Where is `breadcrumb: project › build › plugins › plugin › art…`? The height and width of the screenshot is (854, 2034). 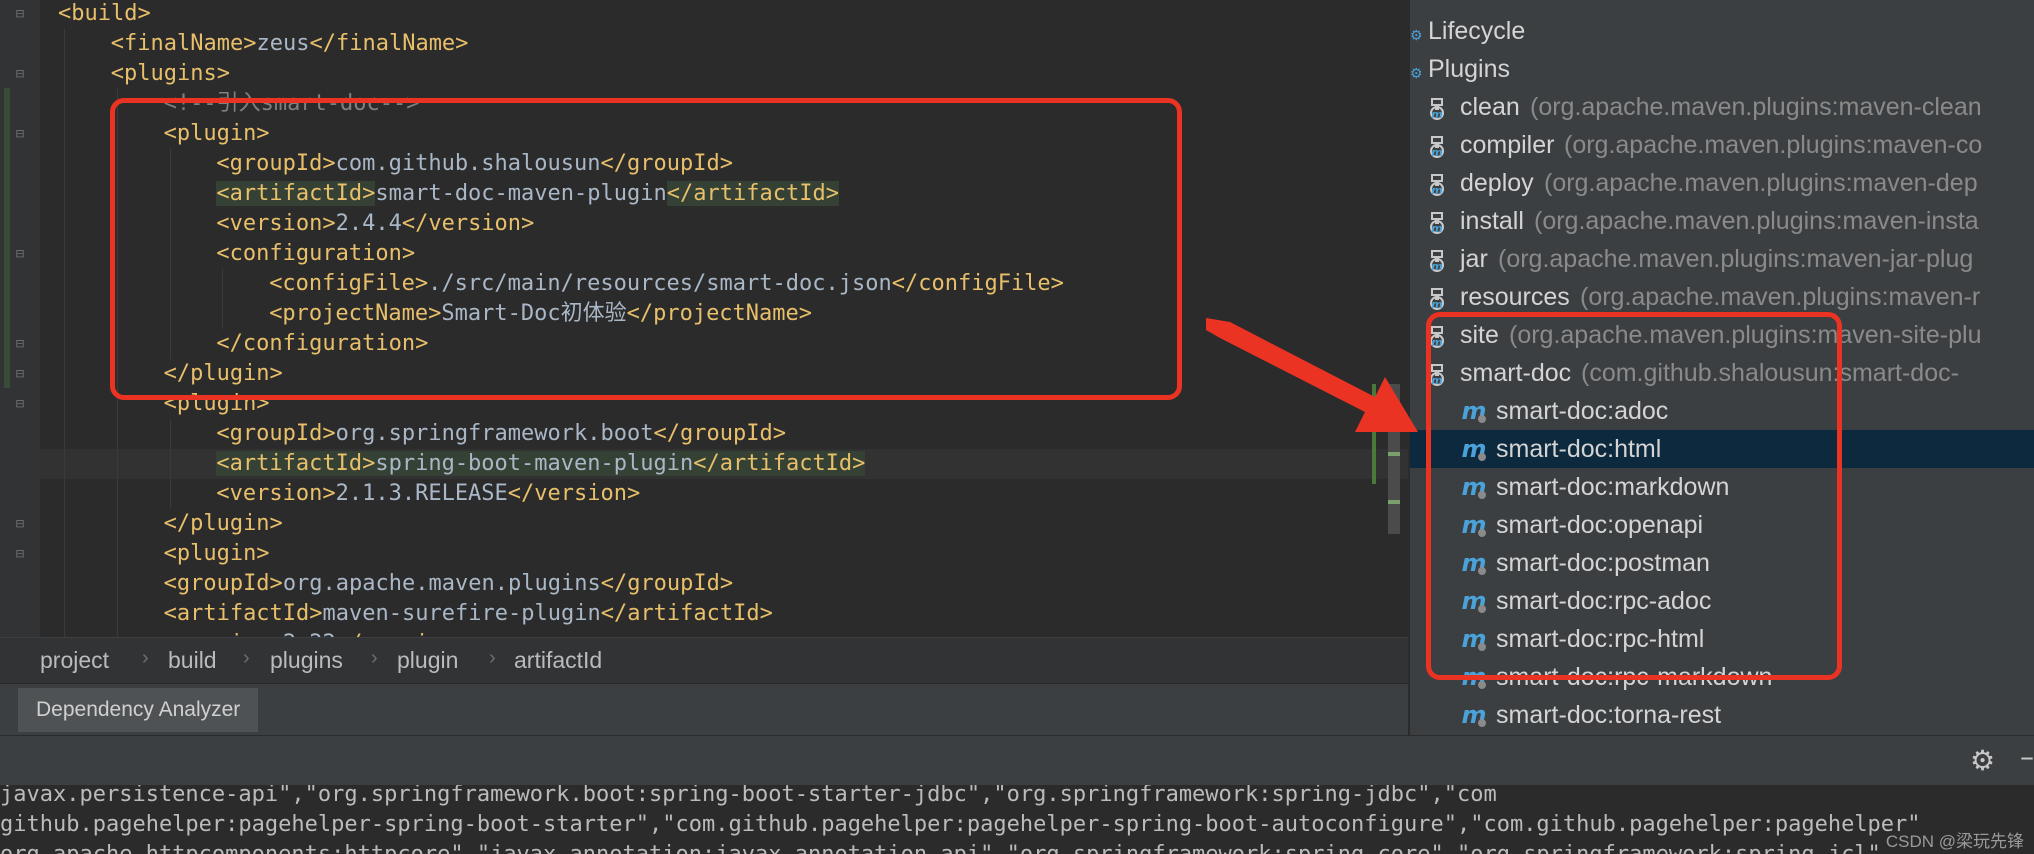
breadcrumb: project › build › plugins › plugin › art… is located at coordinates (705, 660).